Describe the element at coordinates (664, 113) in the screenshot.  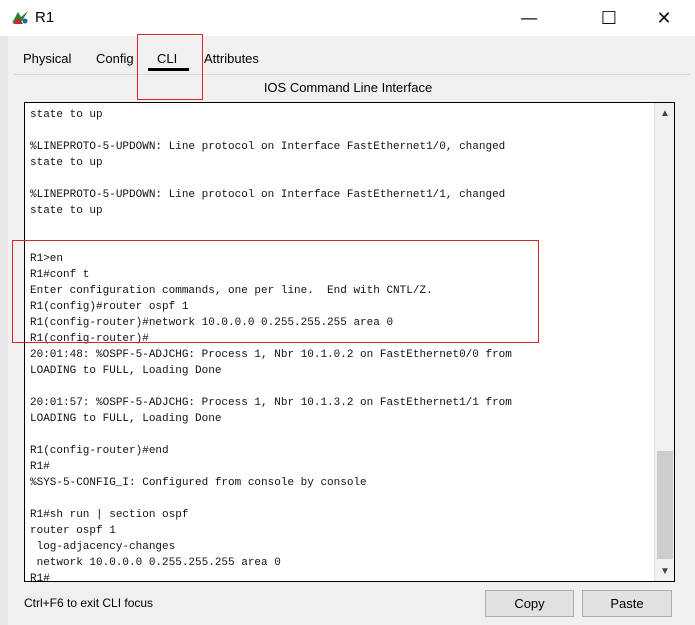
I see `scroll-up-icon: ▲` at that location.